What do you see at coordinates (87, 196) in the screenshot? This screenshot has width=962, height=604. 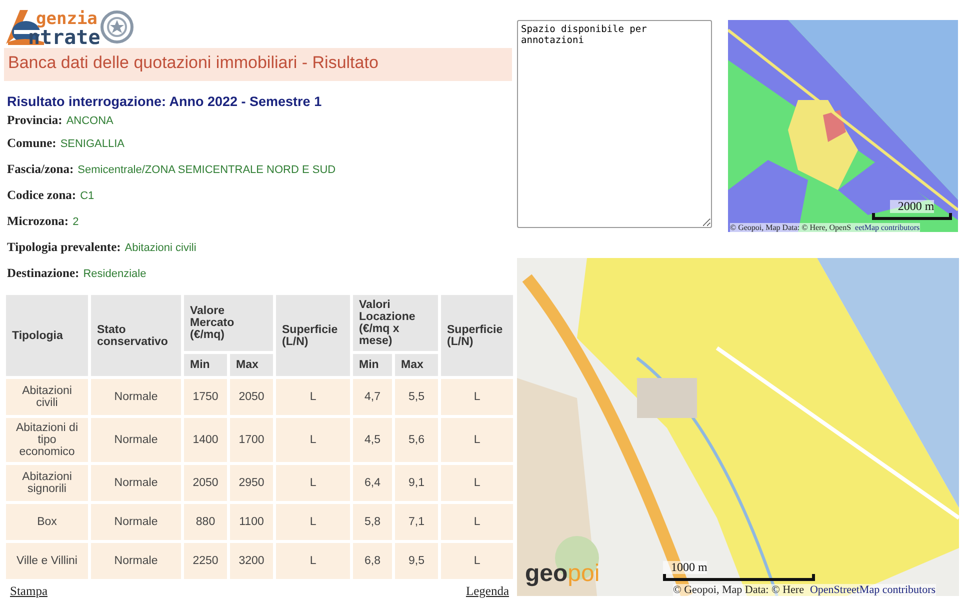 I see `field-value: C1` at bounding box center [87, 196].